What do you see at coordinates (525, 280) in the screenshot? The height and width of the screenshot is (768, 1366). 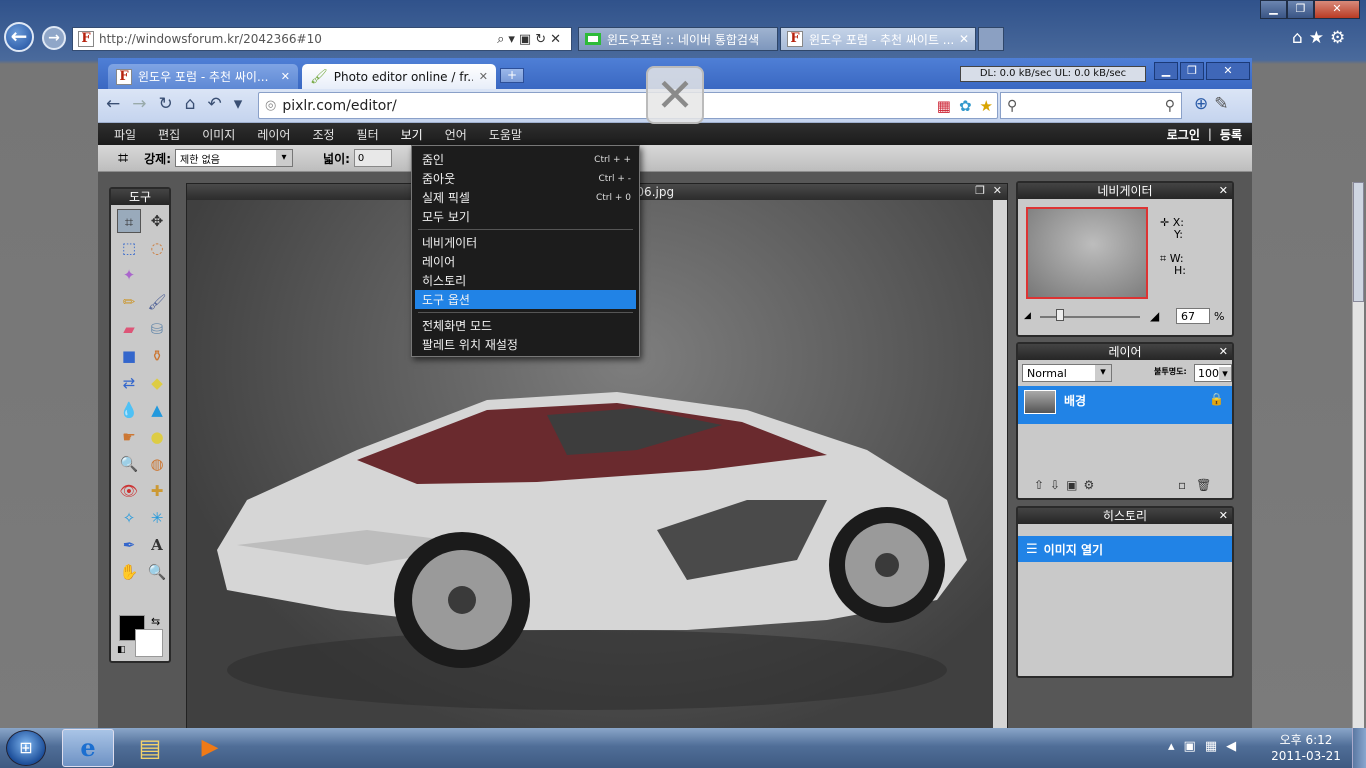 I see `menu-item-history: 히스토리` at bounding box center [525, 280].